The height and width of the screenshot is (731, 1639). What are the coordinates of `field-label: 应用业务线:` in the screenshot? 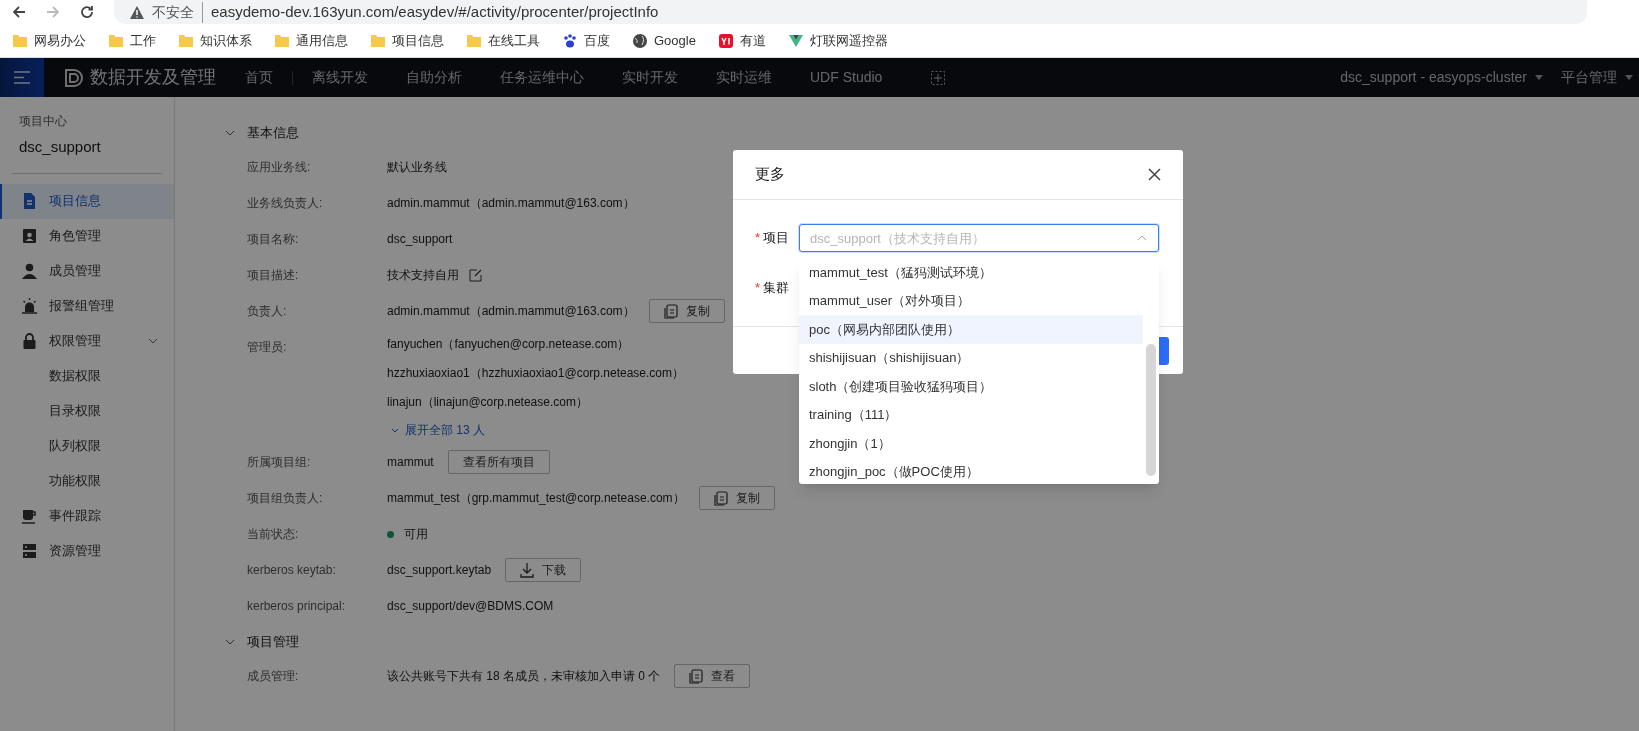 It's located at (279, 167).